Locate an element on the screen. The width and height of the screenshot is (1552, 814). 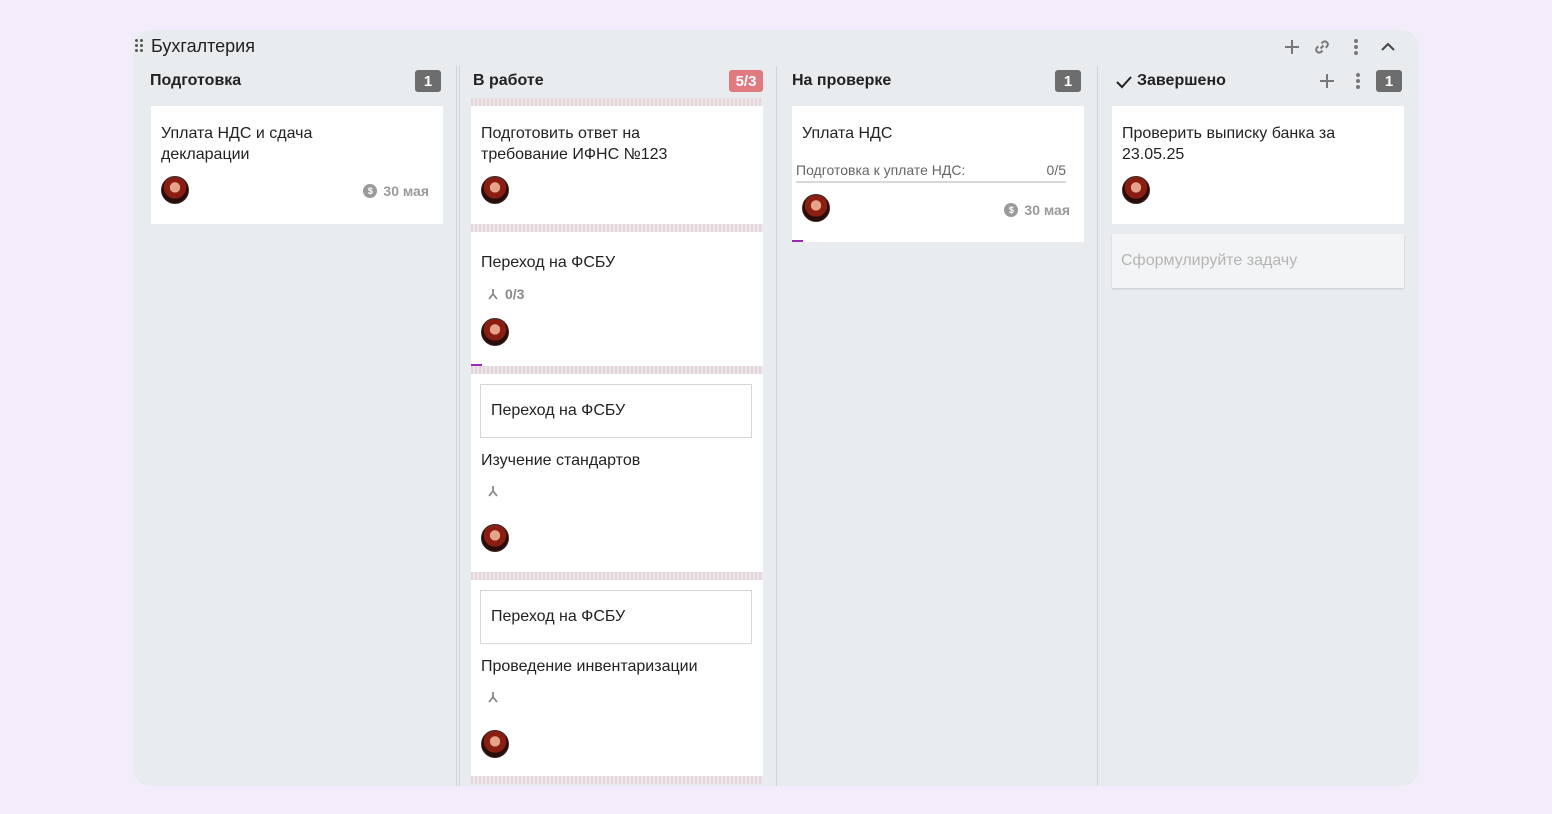
task-card: Уплата НДС и сдача декларации $ 30 мая is located at coordinates (297, 165).